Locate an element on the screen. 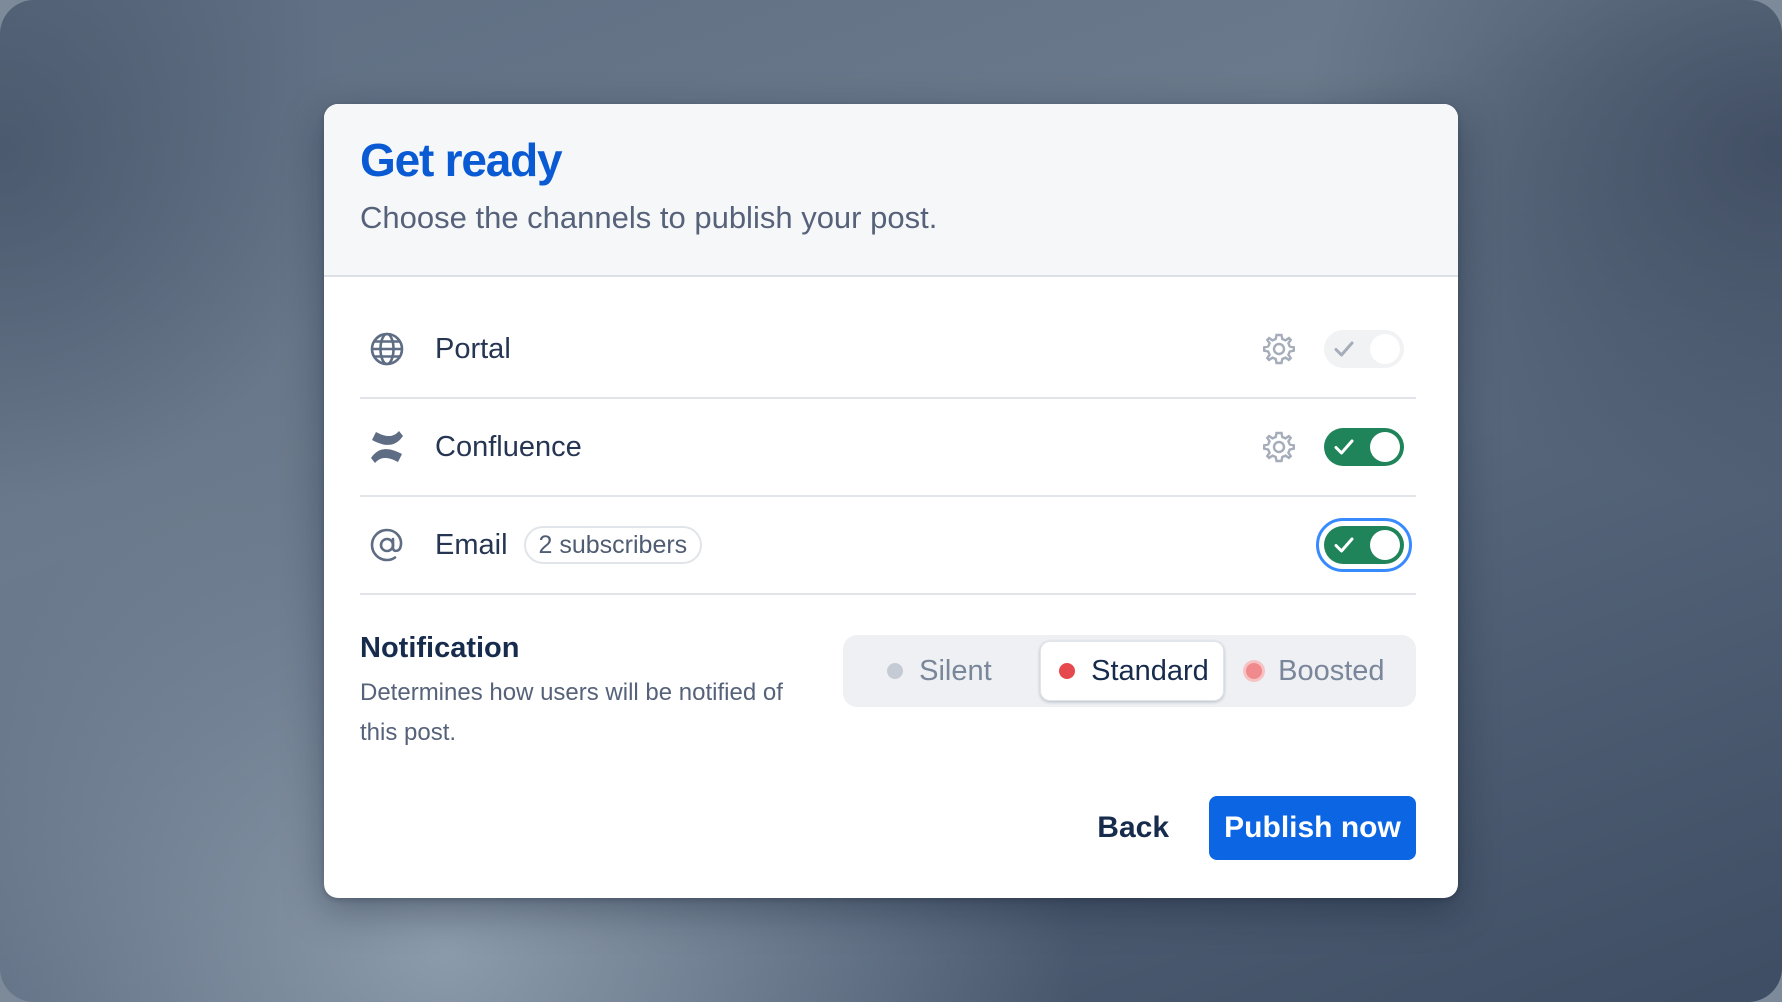 The image size is (1782, 1002). confluence-settings-gear-icon is located at coordinates (1279, 447).